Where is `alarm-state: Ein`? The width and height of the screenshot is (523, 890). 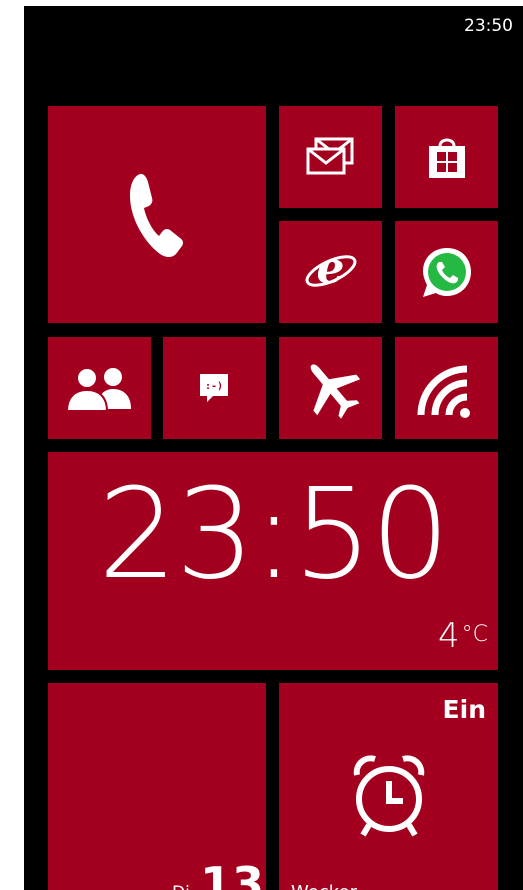 alarm-state: Ein is located at coordinates (464, 709).